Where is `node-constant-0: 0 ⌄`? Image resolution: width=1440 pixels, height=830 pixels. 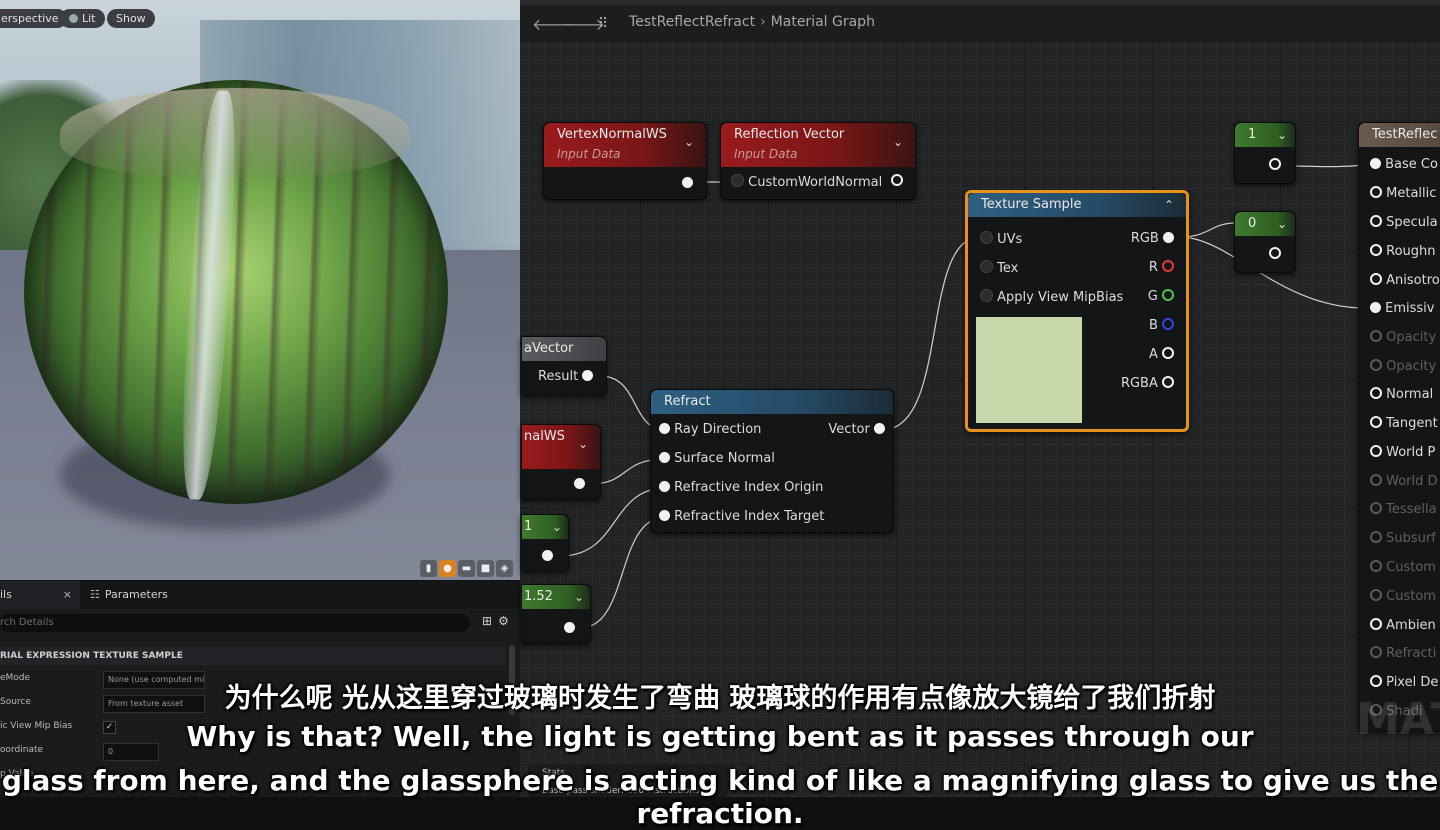 node-constant-0: 0 ⌄ is located at coordinates (1265, 242).